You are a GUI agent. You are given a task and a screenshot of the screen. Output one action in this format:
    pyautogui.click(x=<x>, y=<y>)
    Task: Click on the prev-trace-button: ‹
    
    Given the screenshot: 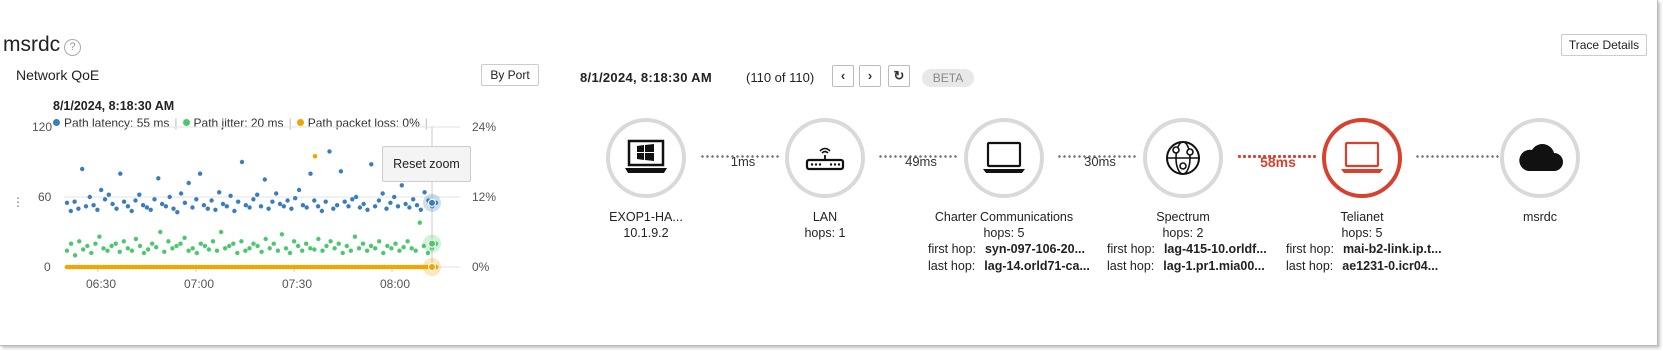 What is the action you would take?
    pyautogui.click(x=843, y=76)
    